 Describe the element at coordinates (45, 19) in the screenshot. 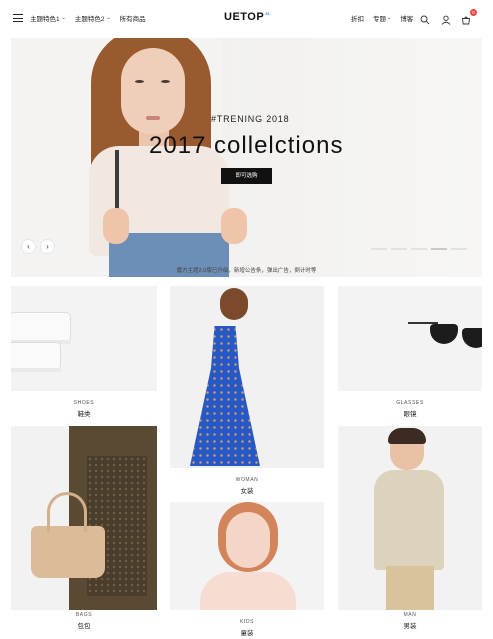

I see `nav-item-label: 主题特色1` at that location.